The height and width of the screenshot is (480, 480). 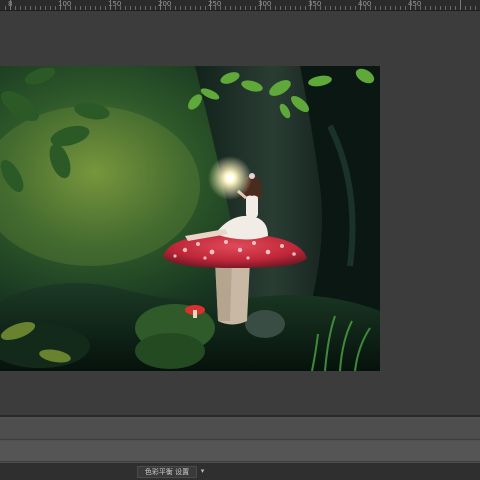 What do you see at coordinates (202, 471) in the screenshot?
I see `chevron-down-icon: ▾` at bounding box center [202, 471].